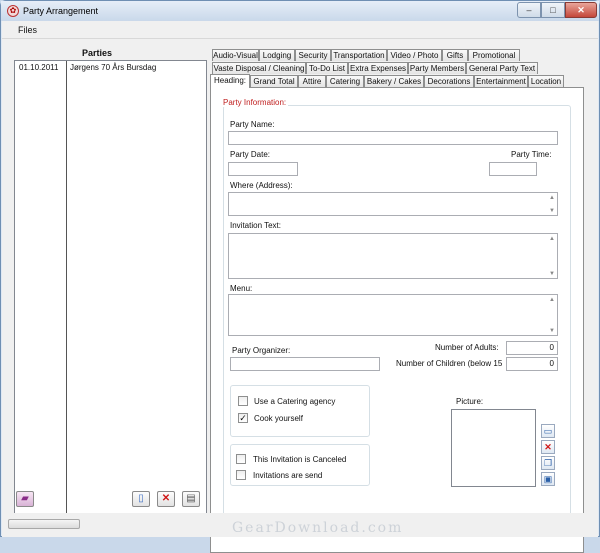  Describe the element at coordinates (502, 68) in the screenshot. I see `tab-general-party-text: General Party Text` at that location.